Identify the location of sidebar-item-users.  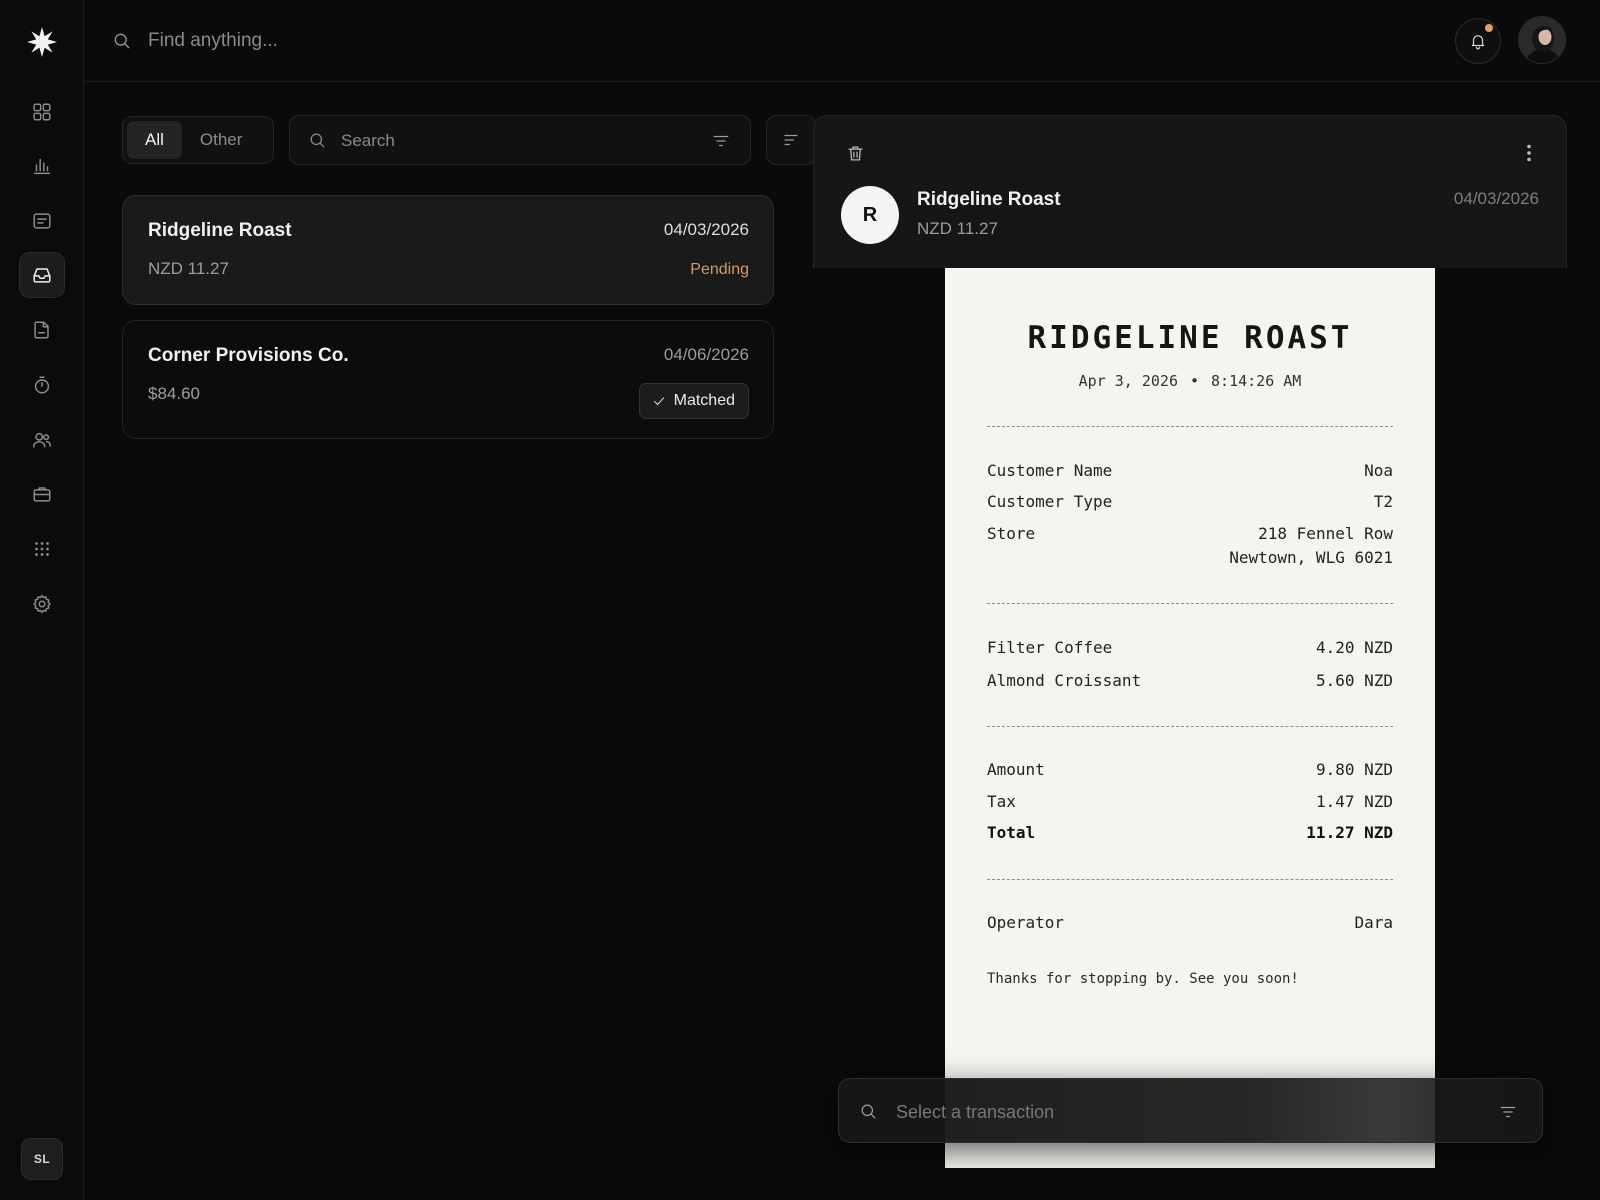
(42, 440).